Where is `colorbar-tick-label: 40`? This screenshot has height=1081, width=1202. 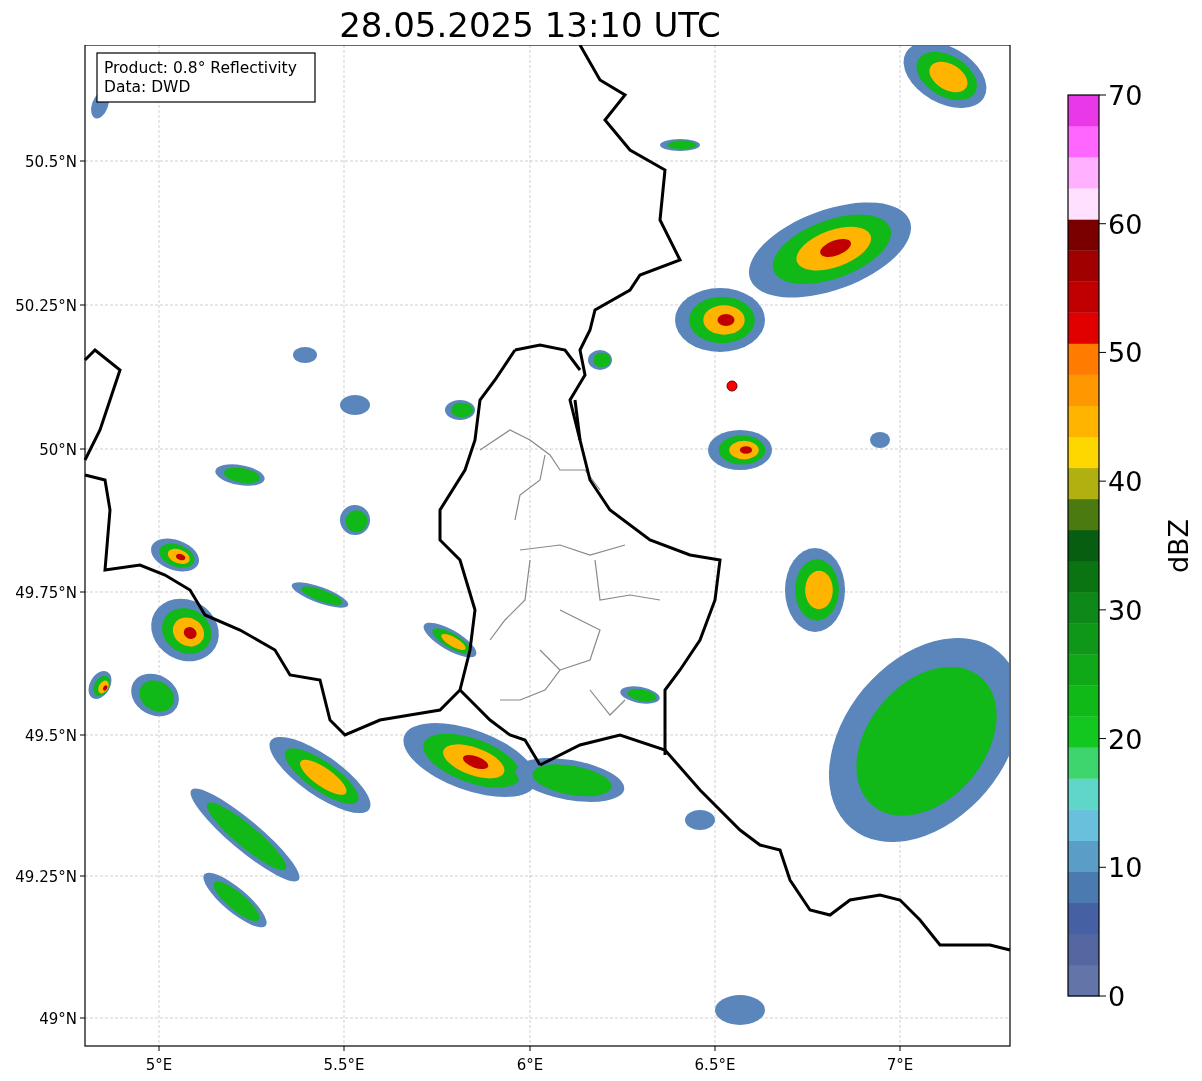 colorbar-tick-label: 40 is located at coordinates (1125, 482).